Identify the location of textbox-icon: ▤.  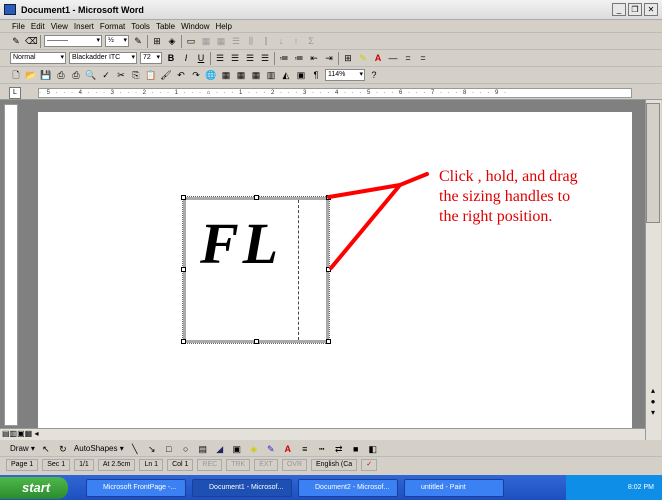
(203, 449).